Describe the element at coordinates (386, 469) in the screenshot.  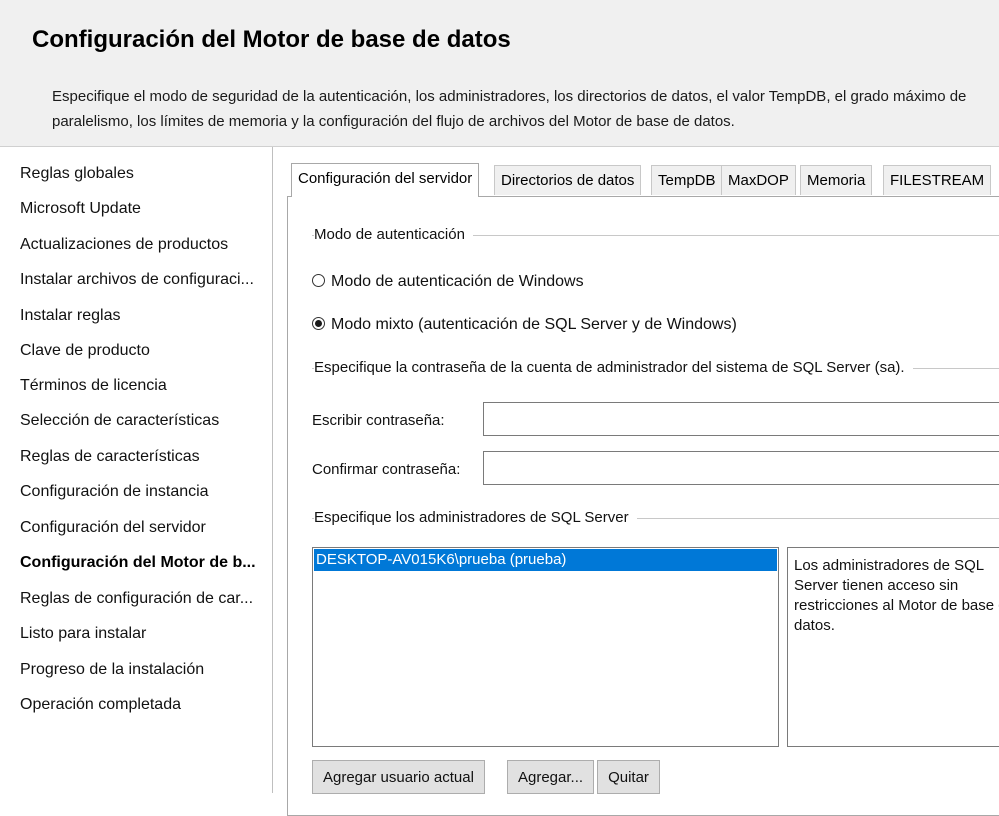
I see `confirm-password-label: Confirmar contraseña:` at that location.